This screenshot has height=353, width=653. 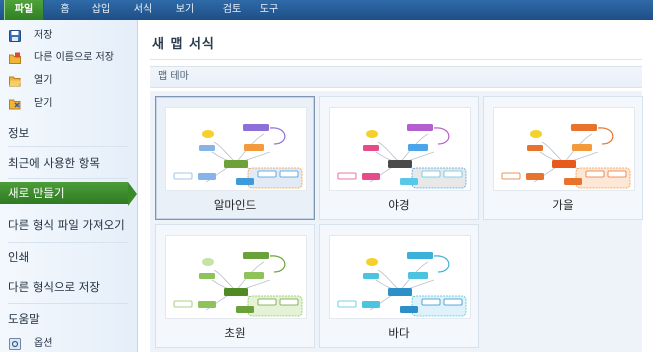 What do you see at coordinates (232, 10) in the screenshot?
I see `tab-review: 검토` at bounding box center [232, 10].